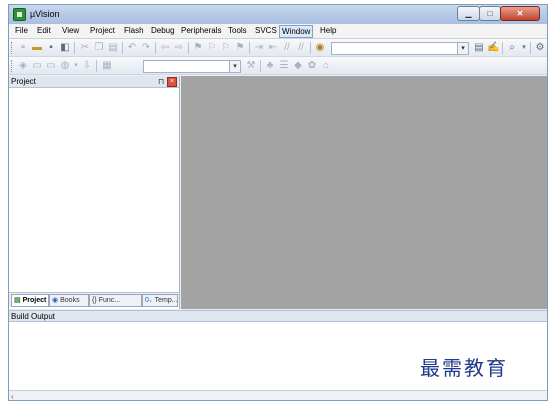 This screenshot has height=401, width=548. What do you see at coordinates (149, 300) in the screenshot?
I see `templates-tab-icon: 0₊` at bounding box center [149, 300].